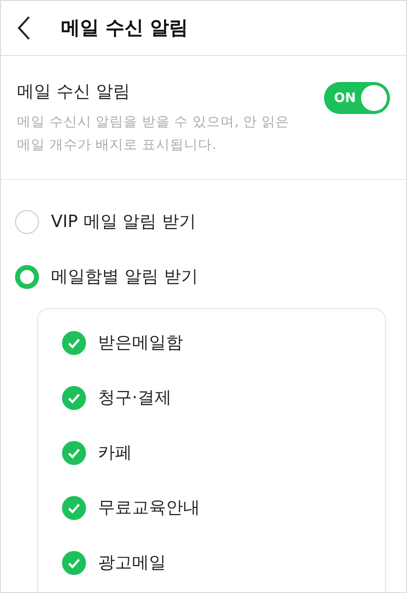 The width and height of the screenshot is (407, 593). What do you see at coordinates (203, 221) in the screenshot?
I see `radio-option: VIP 메일 알림 받기` at bounding box center [203, 221].